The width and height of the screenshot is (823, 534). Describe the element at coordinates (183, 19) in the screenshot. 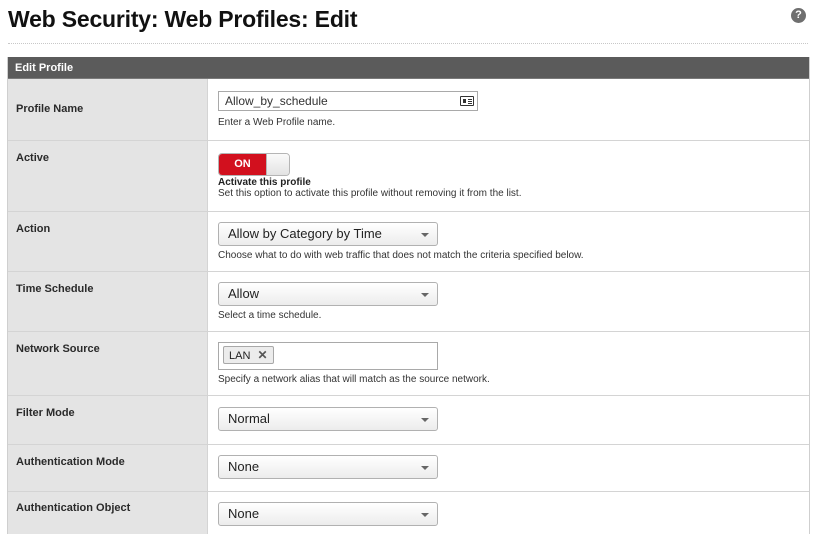

I see `page-title: Web Security: Web Profiles: Edit` at that location.